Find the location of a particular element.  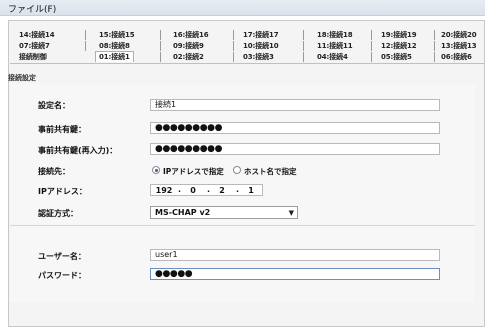

chevron-down-icon: ▼ is located at coordinates (291, 213).